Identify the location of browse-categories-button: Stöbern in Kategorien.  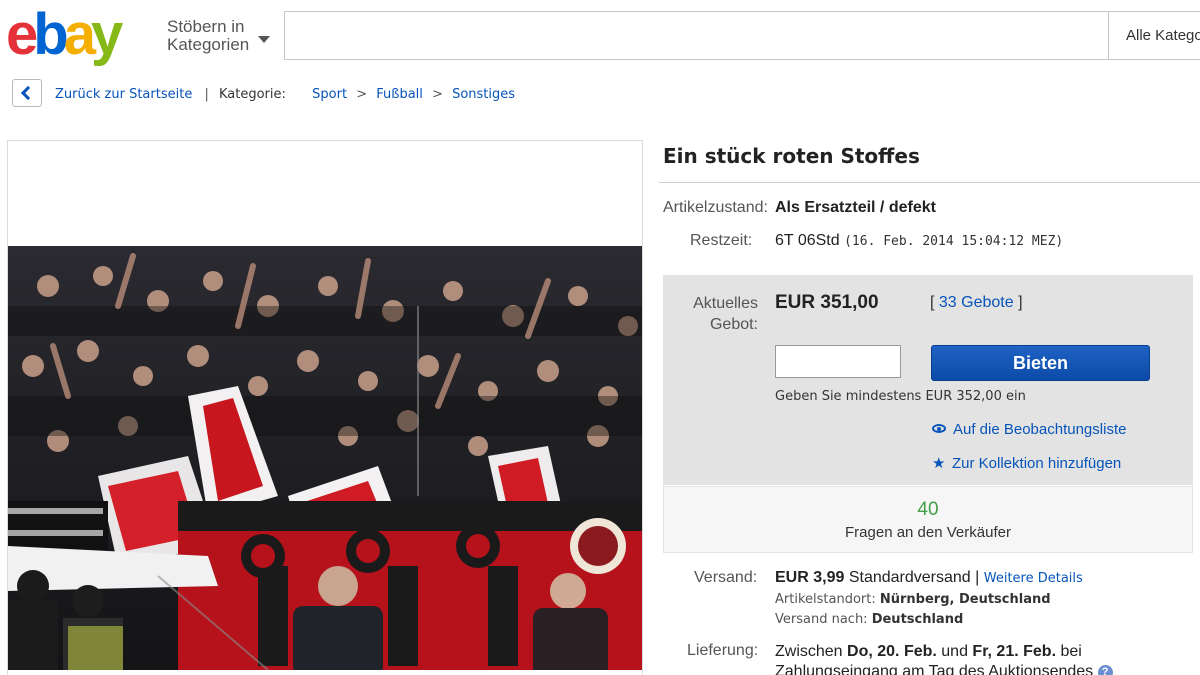
(208, 36).